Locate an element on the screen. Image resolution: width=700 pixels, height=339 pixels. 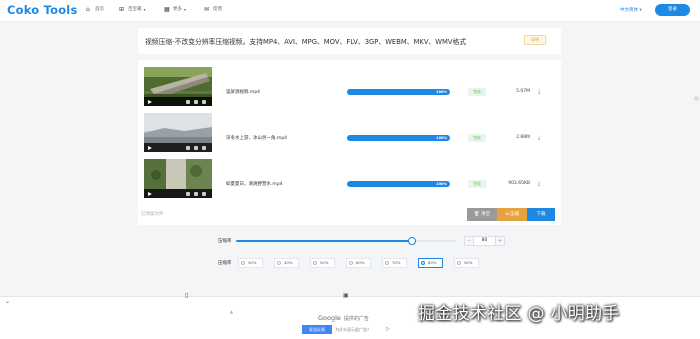
file-row: 深冬水上游，冰山另一角.mp4 100% 完成 2.88M ⤓ is located at coordinates (349, 136).